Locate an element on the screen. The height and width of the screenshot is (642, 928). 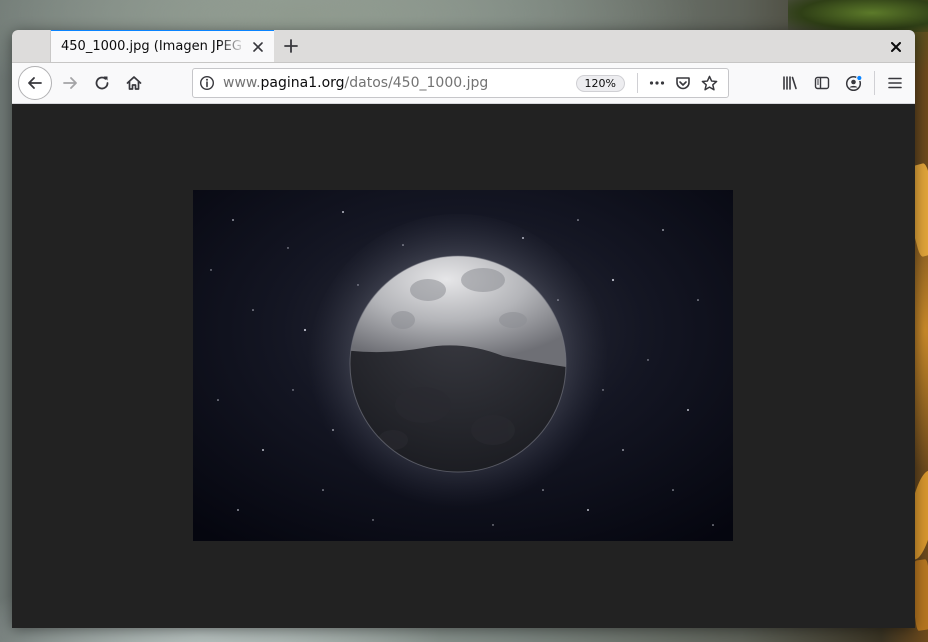
account-icon is located at coordinates (854, 83).